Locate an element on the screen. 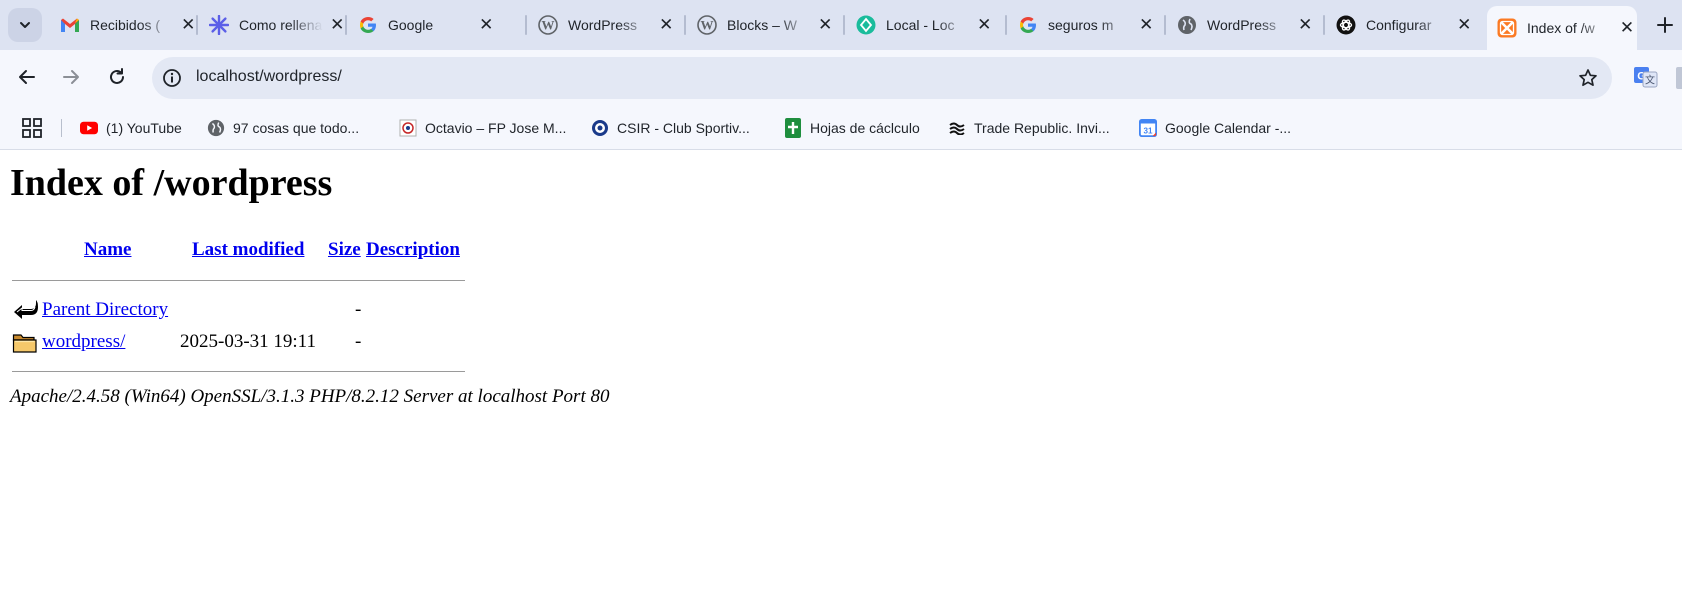 This screenshot has width=1682, height=605. folder-icon is located at coordinates (24, 343).